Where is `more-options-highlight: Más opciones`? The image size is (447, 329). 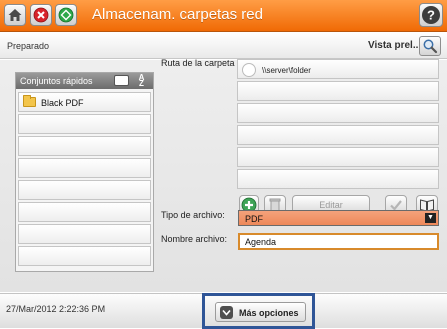 more-options-highlight: Más opciones is located at coordinates (258, 311).